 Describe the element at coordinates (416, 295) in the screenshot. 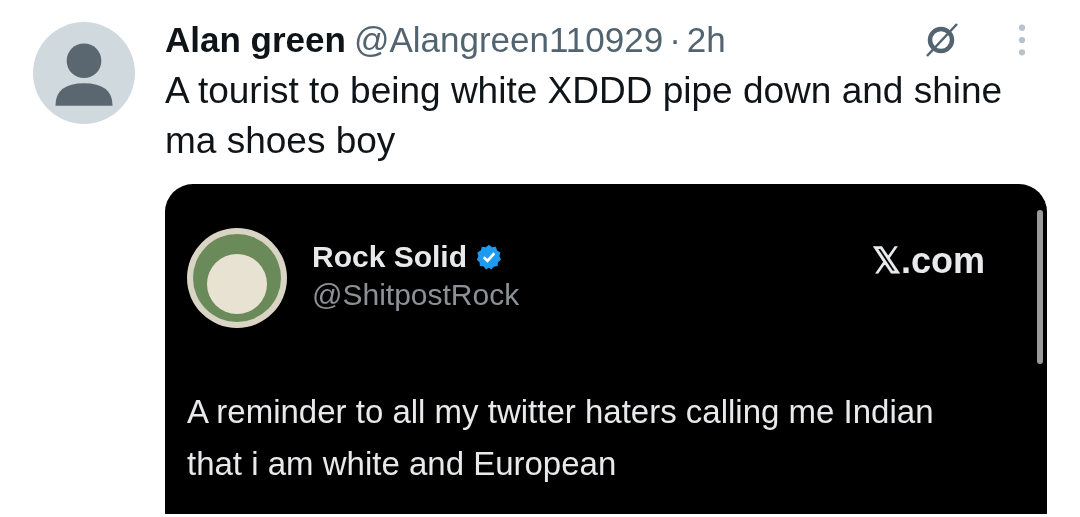

I see `quoted-author-handle: @ShitpostRock` at that location.